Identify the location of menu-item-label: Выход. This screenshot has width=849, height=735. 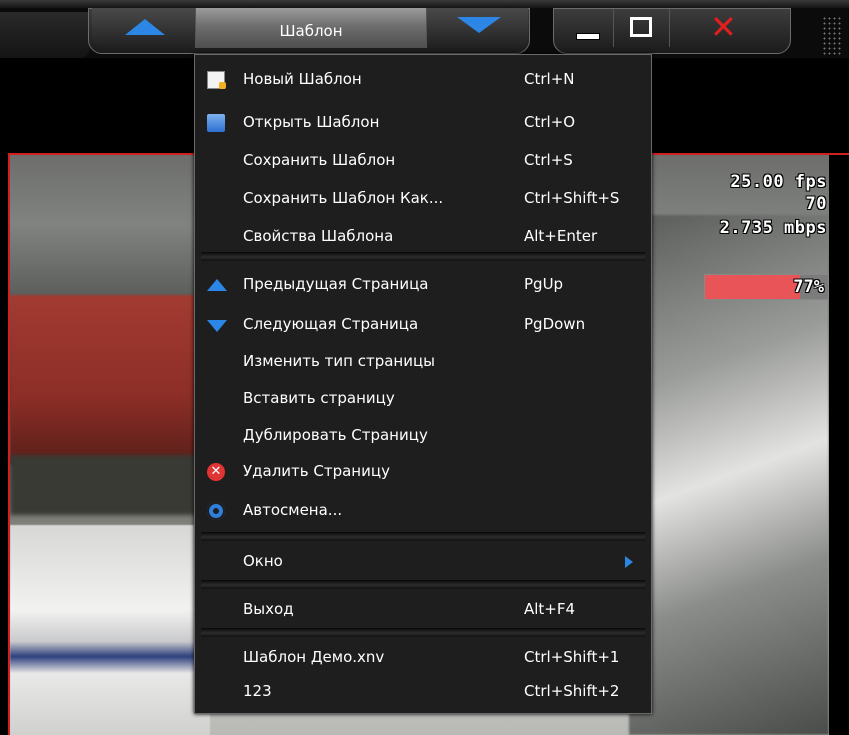
(268, 609).